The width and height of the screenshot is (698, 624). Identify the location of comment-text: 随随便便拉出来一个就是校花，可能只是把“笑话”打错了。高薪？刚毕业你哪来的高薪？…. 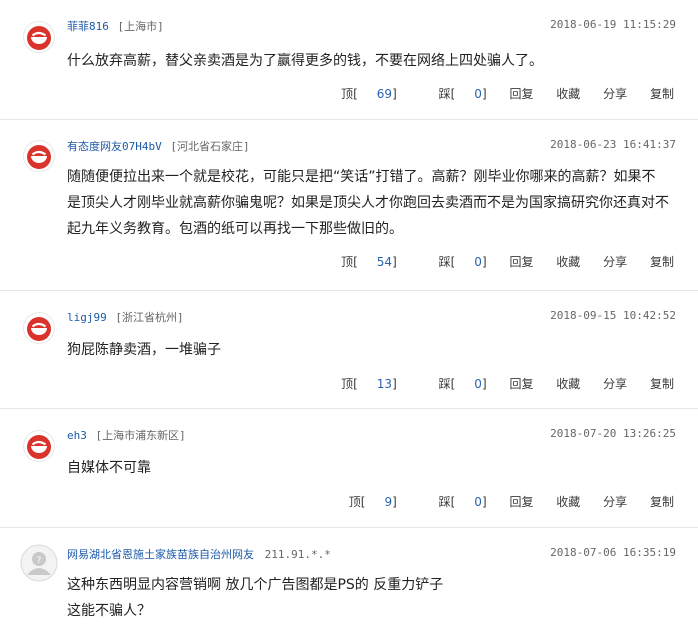
(371, 203).